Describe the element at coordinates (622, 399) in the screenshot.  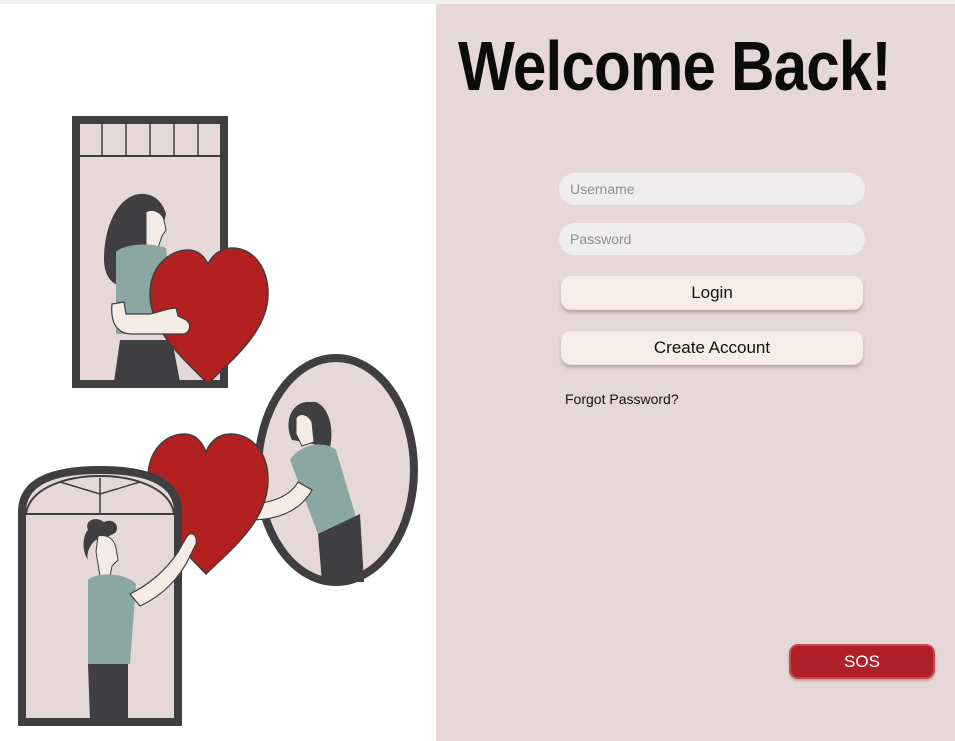
I see `forgot-password-link: Forgot Password?` at that location.